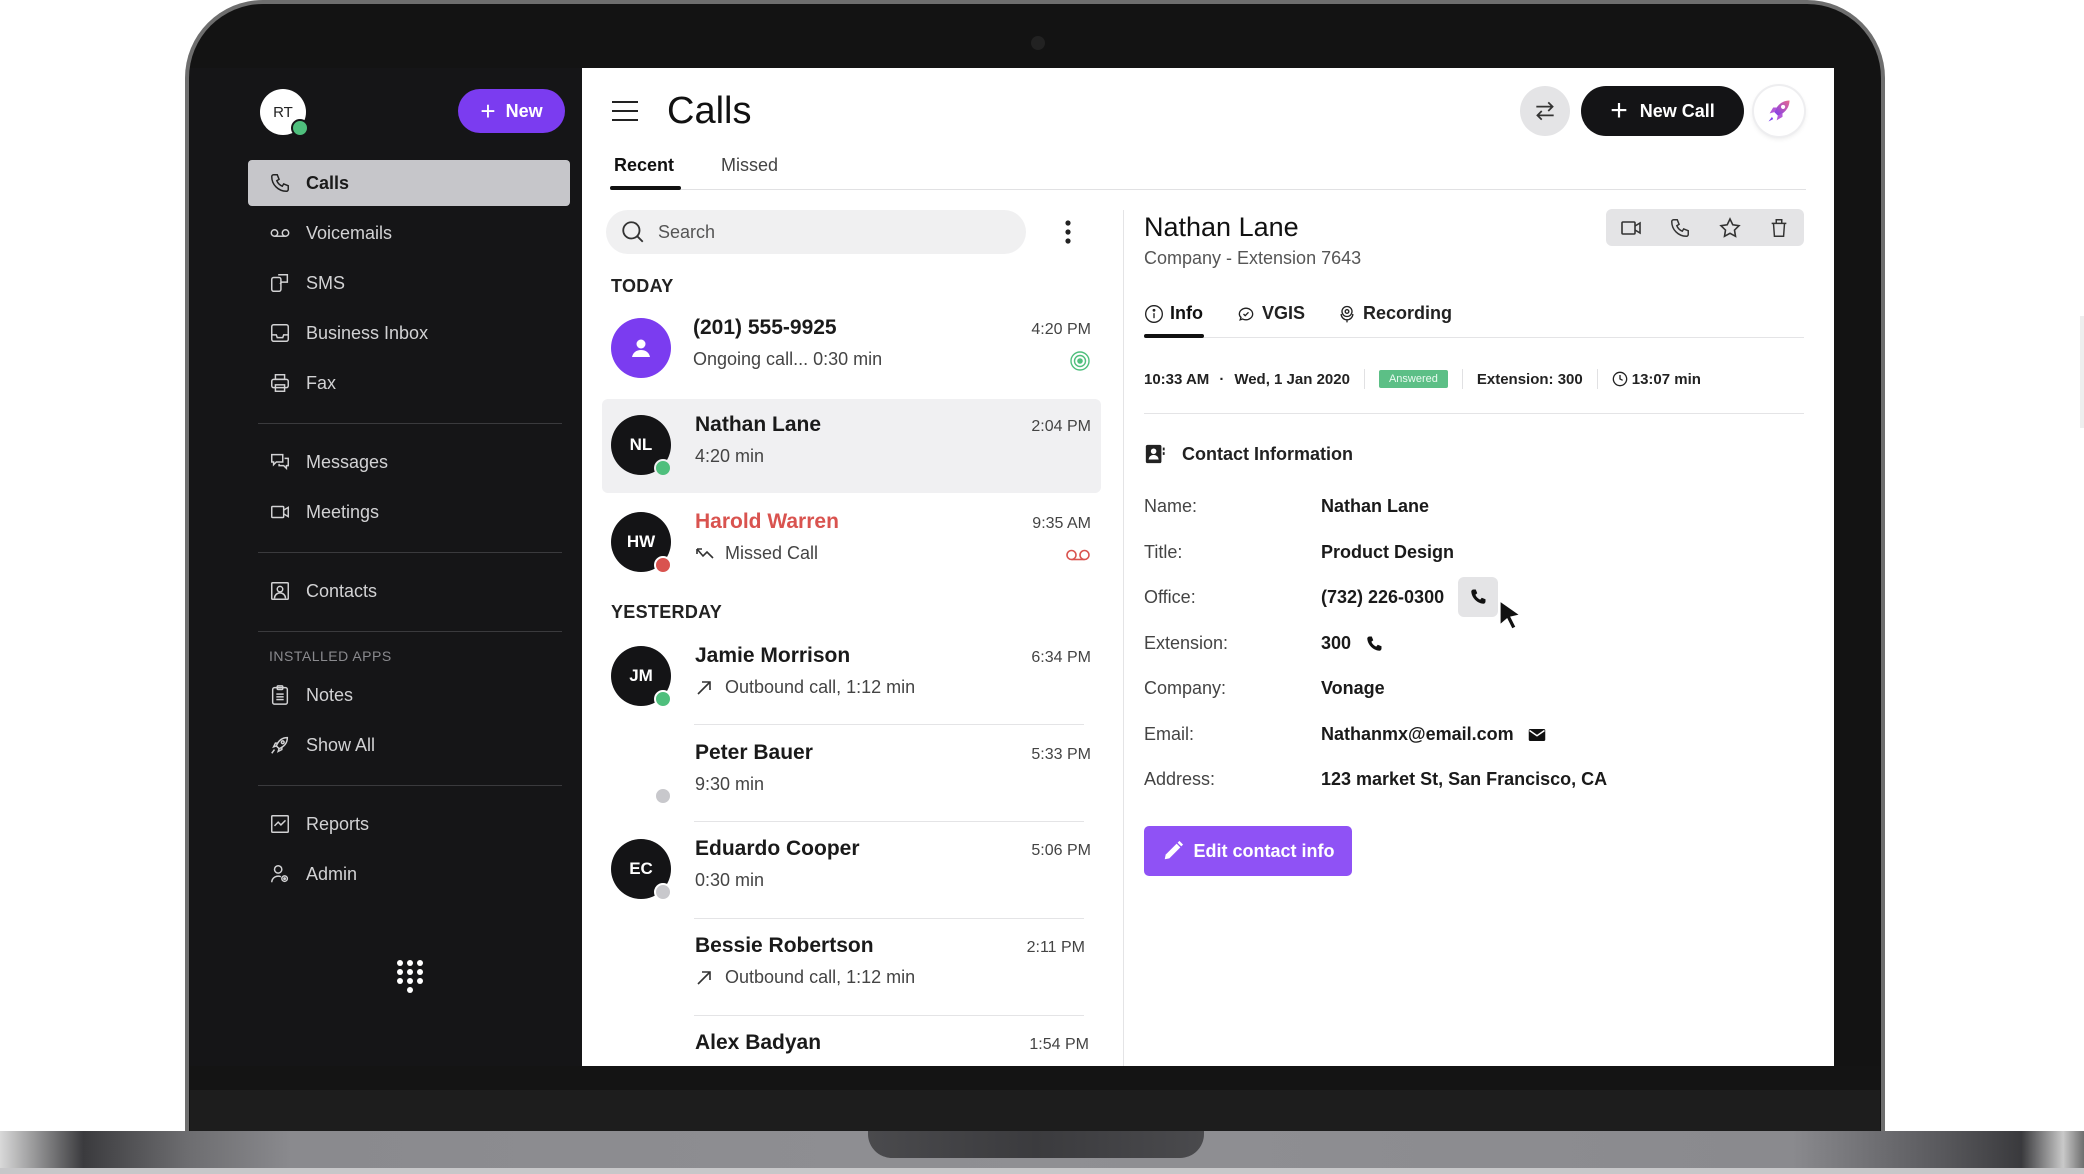 Image resolution: width=2084 pixels, height=1174 pixels. I want to click on field-value-text: 123 market St, San Francisco, CA, so click(1464, 779).